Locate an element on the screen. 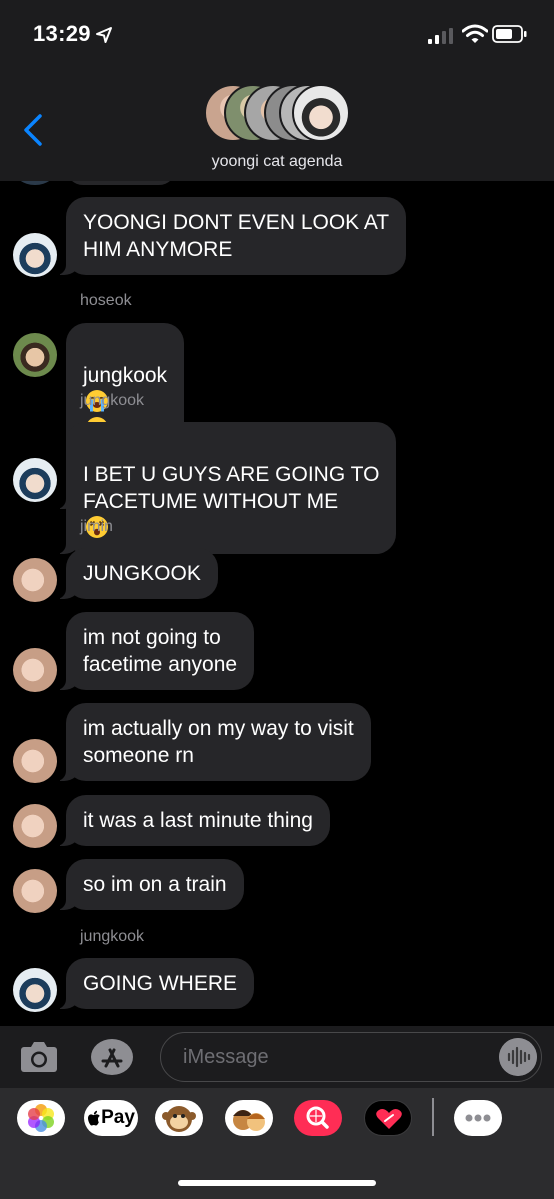 This screenshot has height=1199, width=554. location-arrow-icon is located at coordinates (104, 35).